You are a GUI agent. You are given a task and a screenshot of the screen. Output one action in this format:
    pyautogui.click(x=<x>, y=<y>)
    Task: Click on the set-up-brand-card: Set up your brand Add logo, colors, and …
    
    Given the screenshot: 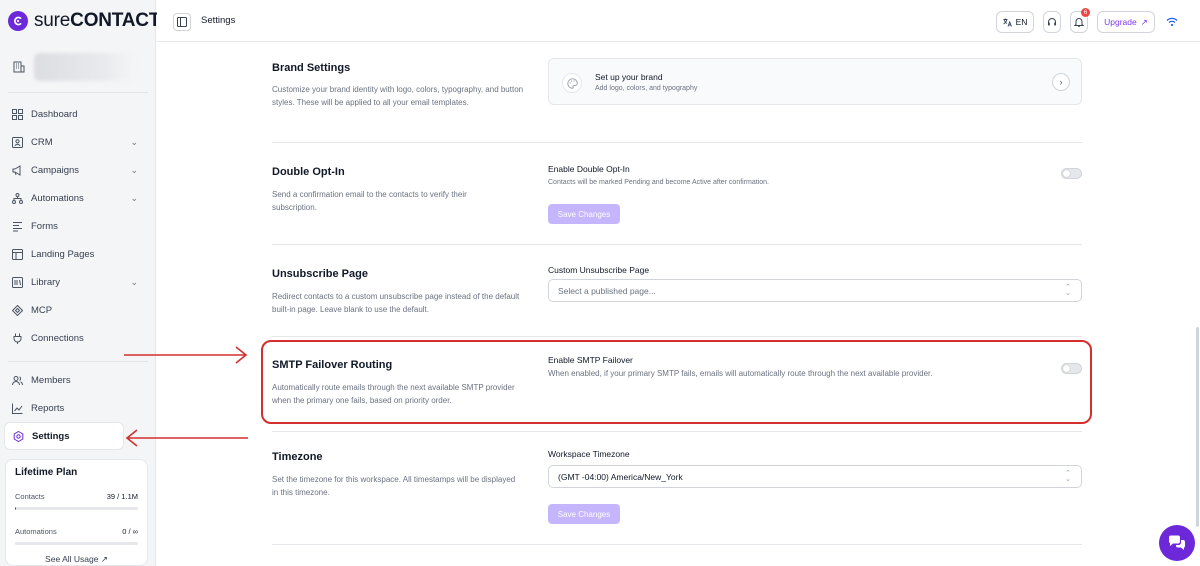 What is the action you would take?
    pyautogui.click(x=815, y=81)
    